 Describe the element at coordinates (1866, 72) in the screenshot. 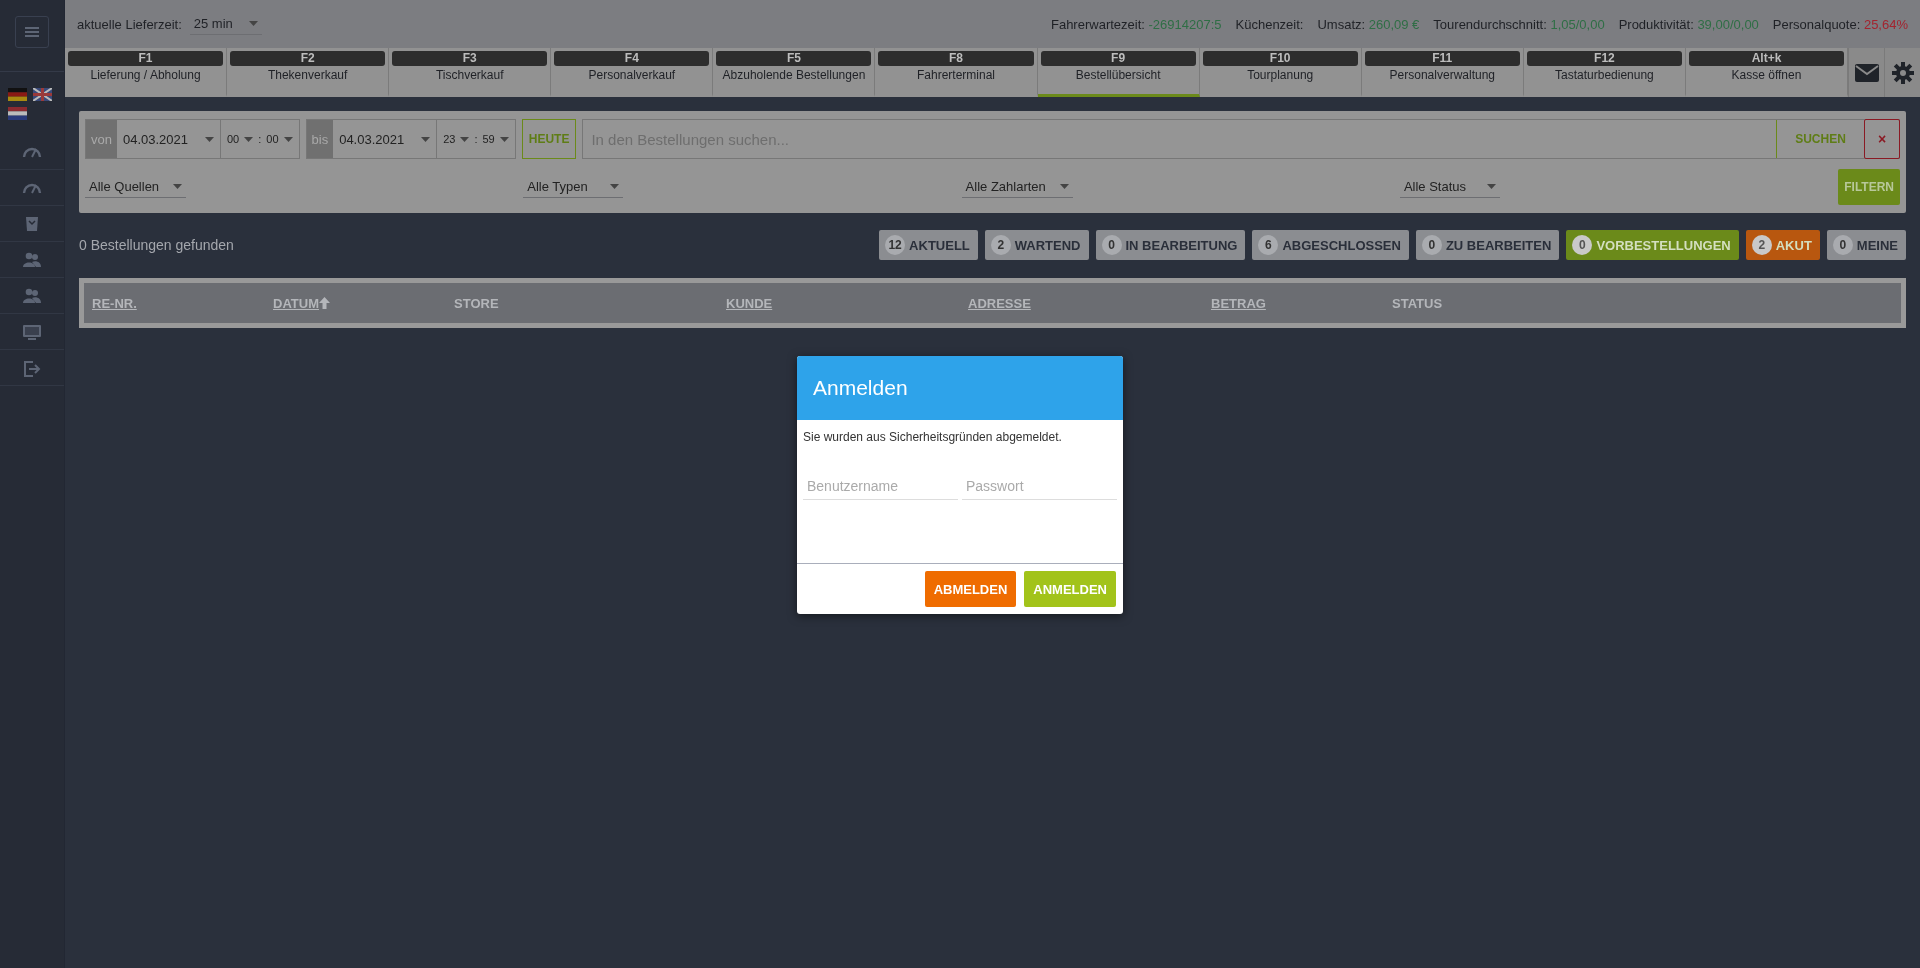

I see `mail-icon` at that location.